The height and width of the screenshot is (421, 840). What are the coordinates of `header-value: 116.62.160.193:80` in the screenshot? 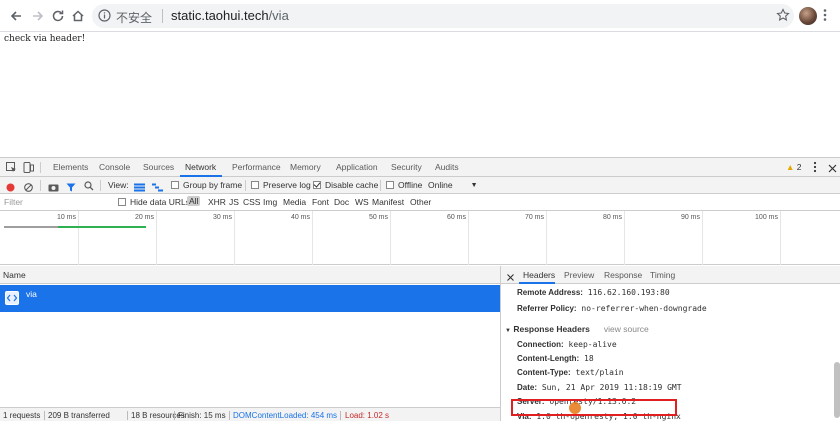 It's located at (628, 292).